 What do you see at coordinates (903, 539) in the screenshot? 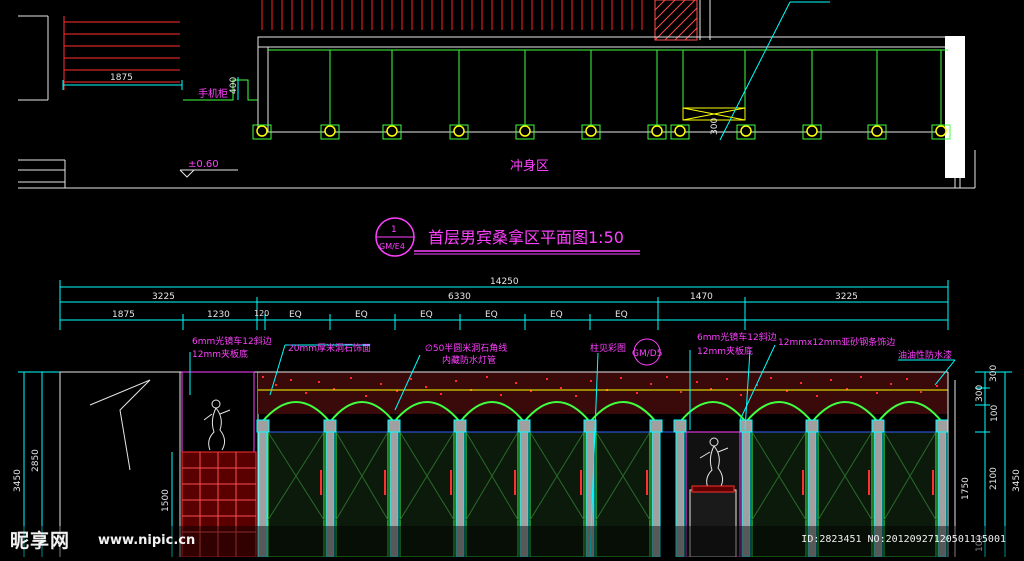
I see `watermark-id: ID:2823451 NO:20120927120501115001` at bounding box center [903, 539].